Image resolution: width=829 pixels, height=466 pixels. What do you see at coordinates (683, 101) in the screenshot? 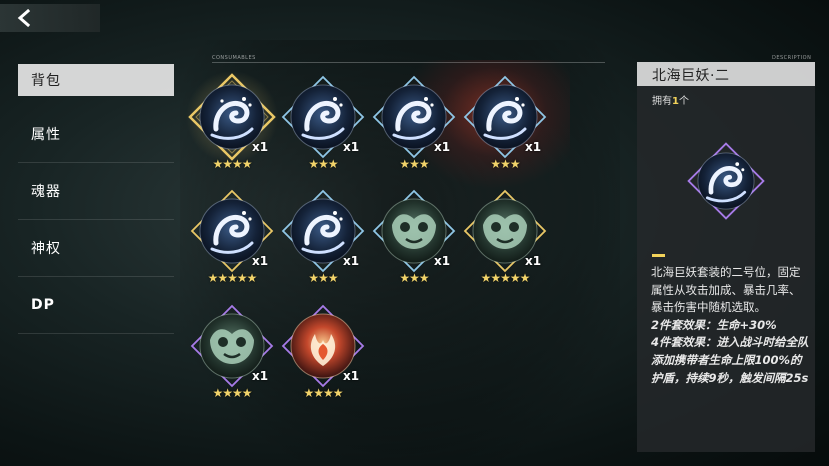
I see `owned-suffix: 个` at bounding box center [683, 101].